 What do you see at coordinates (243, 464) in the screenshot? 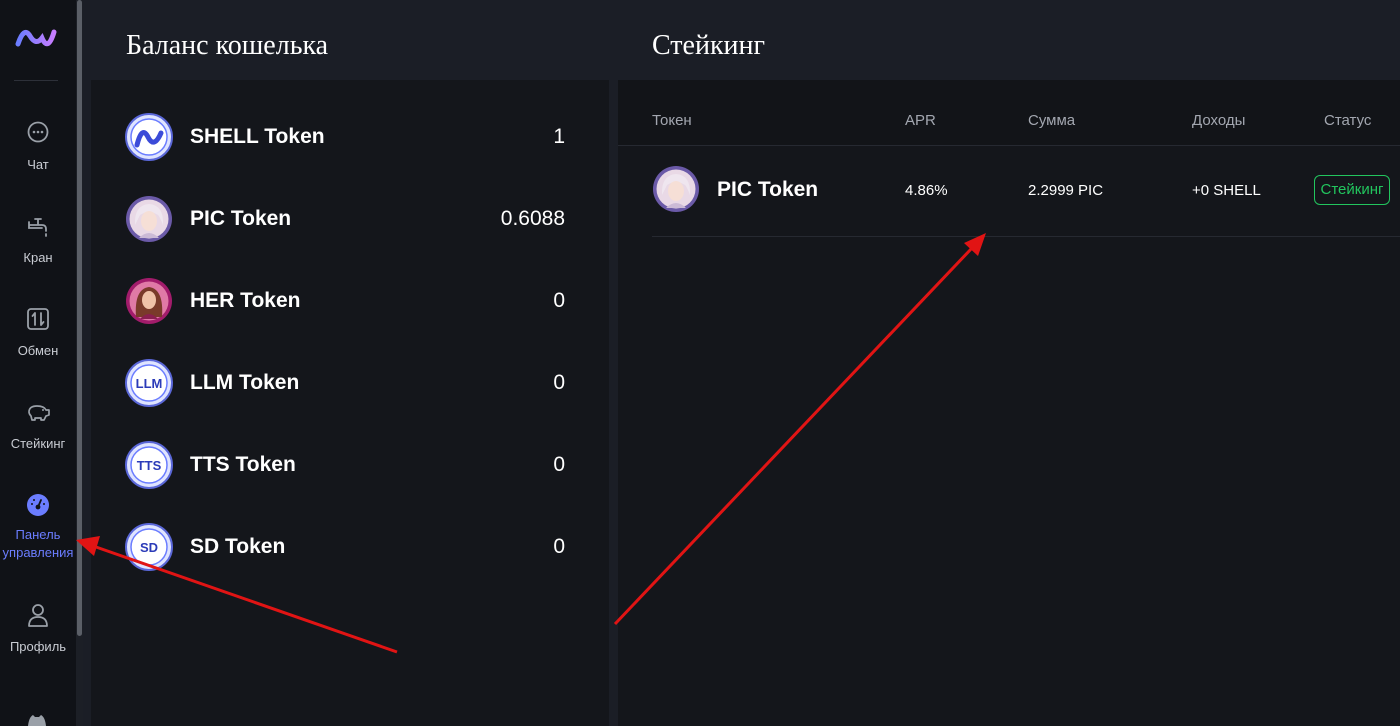
I see `token-name: TTS Token` at bounding box center [243, 464].